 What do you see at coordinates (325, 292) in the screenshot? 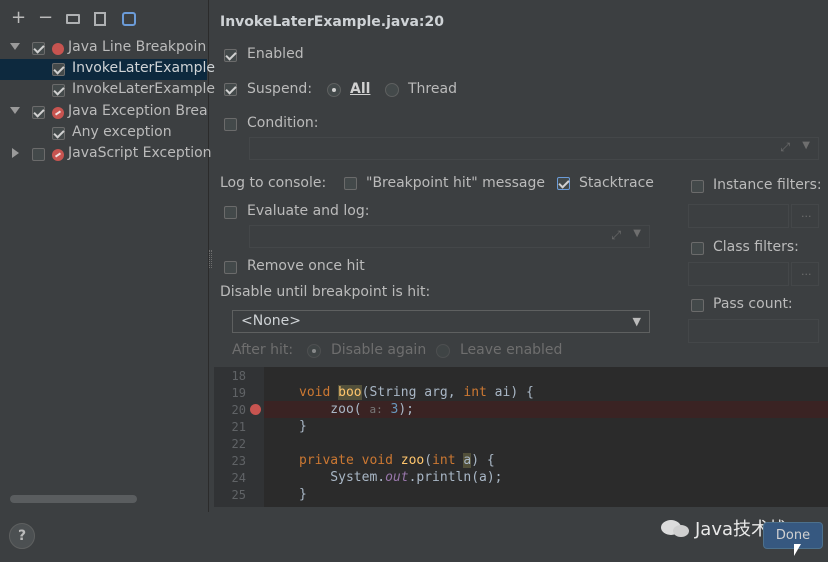
I see `disable-until-label: Disable until breakpoint is hit:` at bounding box center [325, 292].